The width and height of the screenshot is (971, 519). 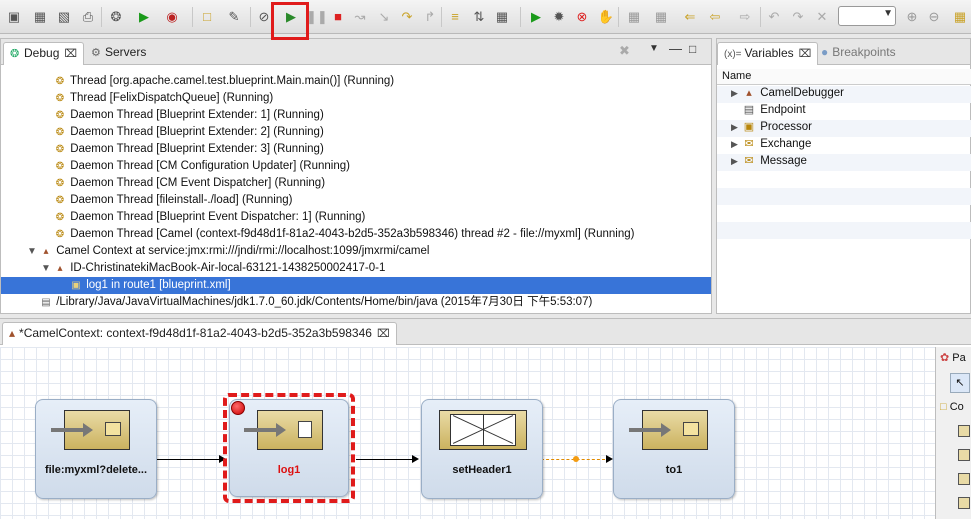 I want to click on variable-row-processor: ▶ ▣ Processor, so click(x=844, y=127).